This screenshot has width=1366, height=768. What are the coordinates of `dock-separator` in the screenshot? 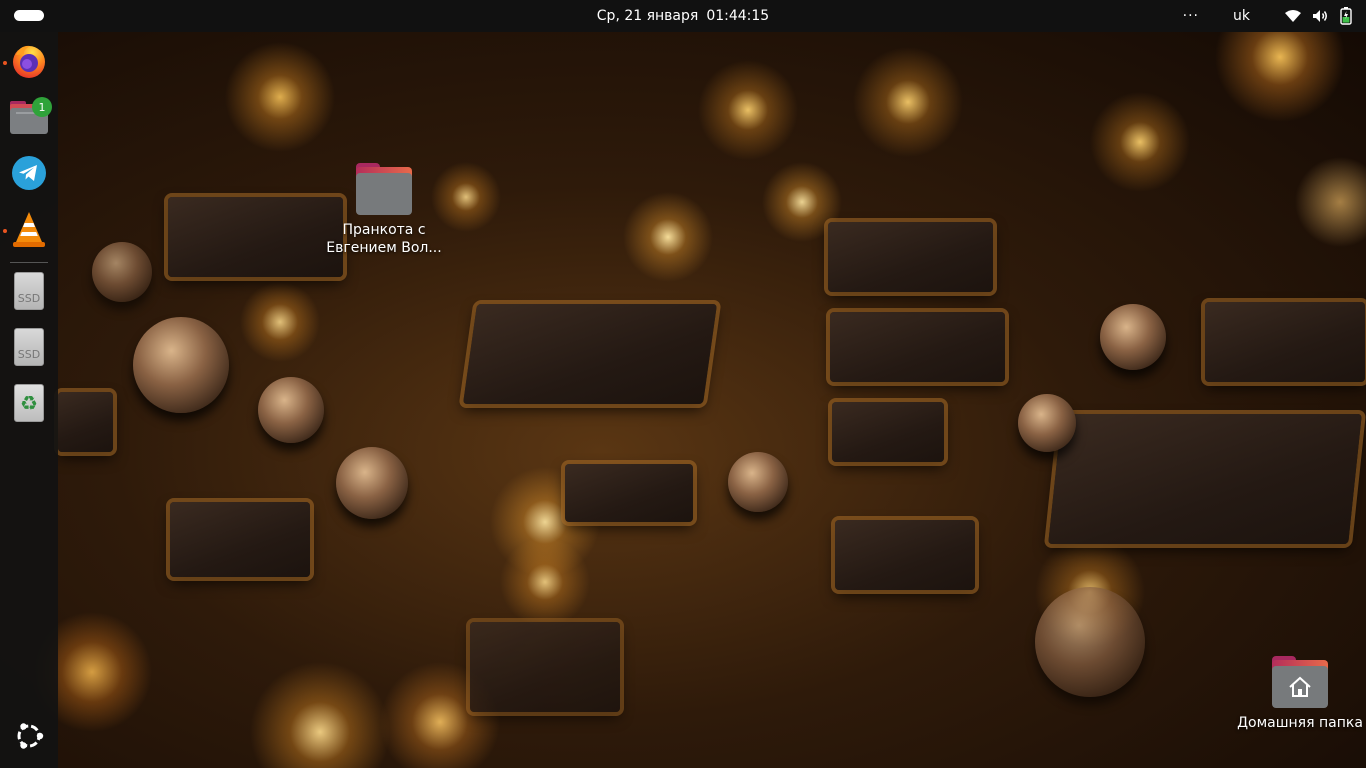 It's located at (29, 262).